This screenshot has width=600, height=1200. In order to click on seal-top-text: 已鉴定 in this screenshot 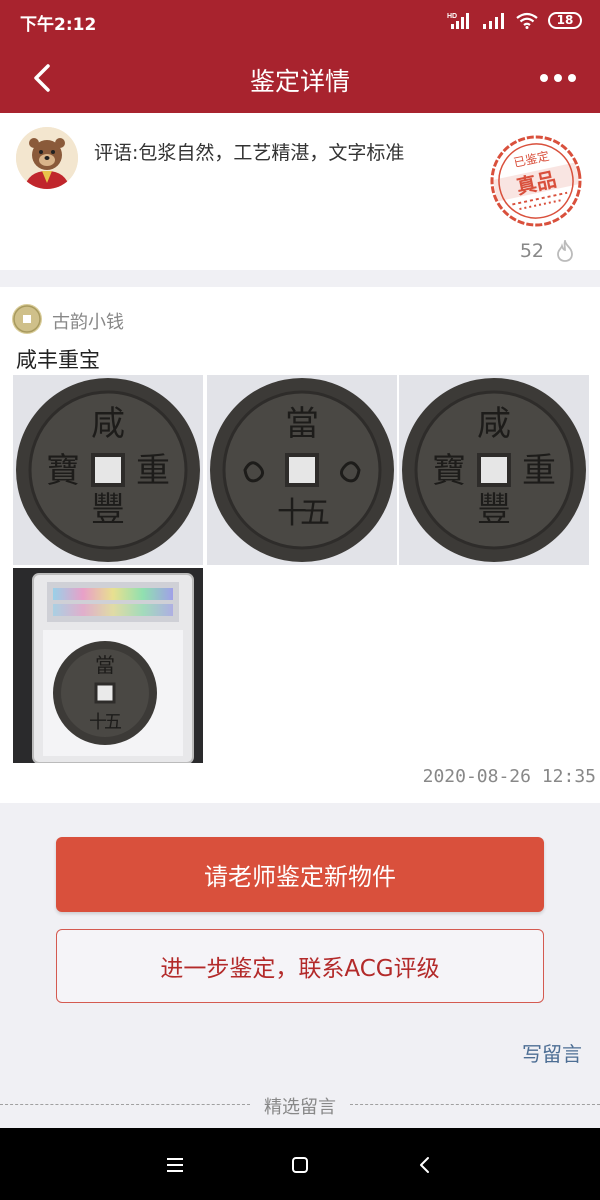, I will do `click(531, 159)`.